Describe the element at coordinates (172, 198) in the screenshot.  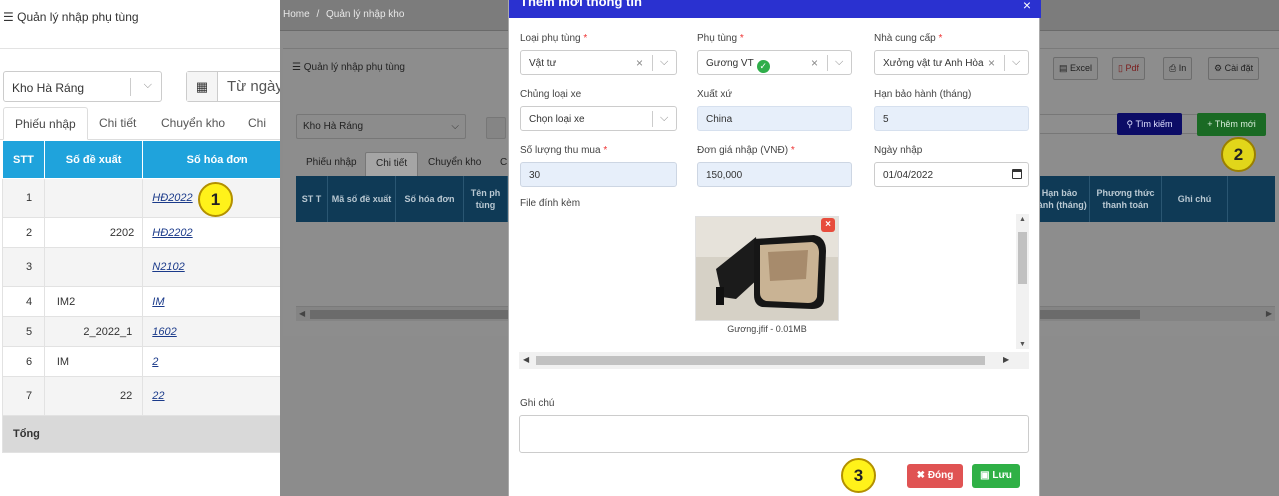
I see `invoice-link: HĐ2022` at that location.